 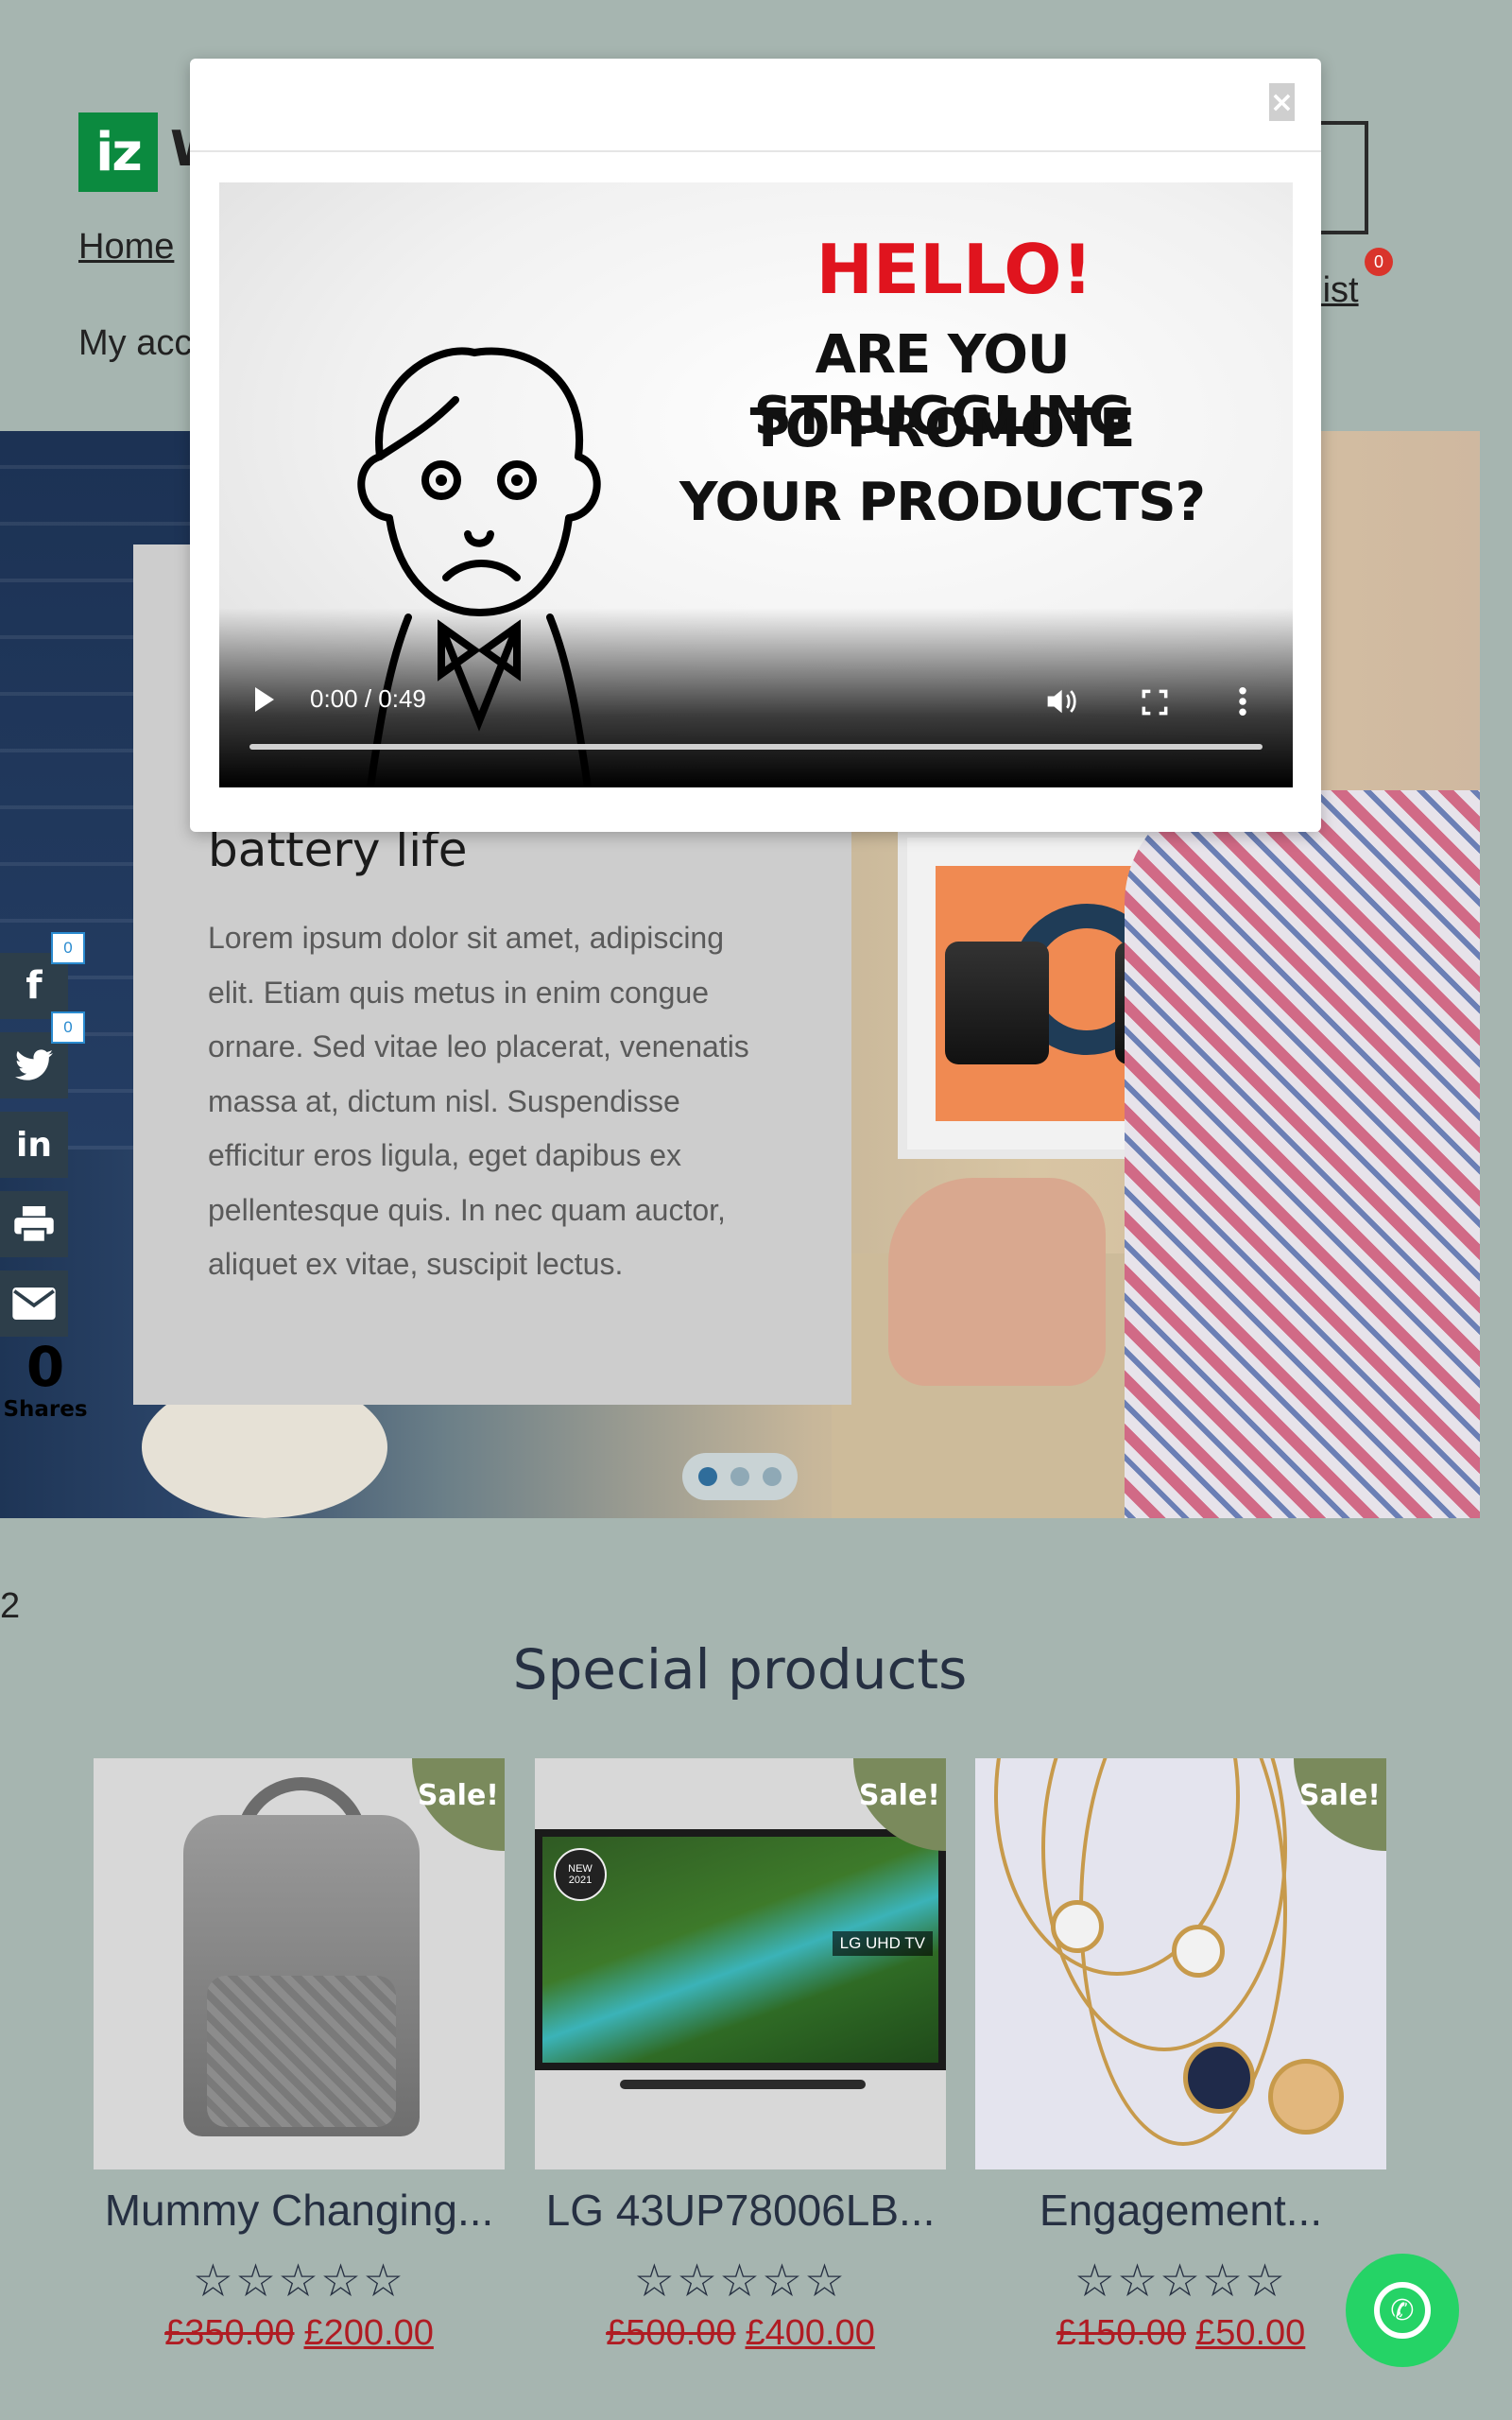 I want to click on product-card: Sale! Engagement... ☆☆☆☆☆ £150.00 £50.00, so click(x=1180, y=2056).